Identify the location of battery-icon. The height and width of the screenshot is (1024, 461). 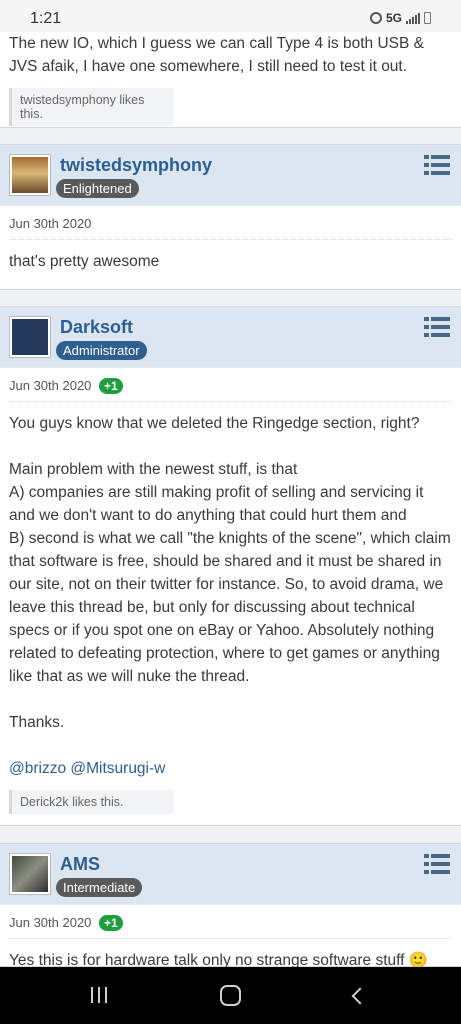
(427, 18).